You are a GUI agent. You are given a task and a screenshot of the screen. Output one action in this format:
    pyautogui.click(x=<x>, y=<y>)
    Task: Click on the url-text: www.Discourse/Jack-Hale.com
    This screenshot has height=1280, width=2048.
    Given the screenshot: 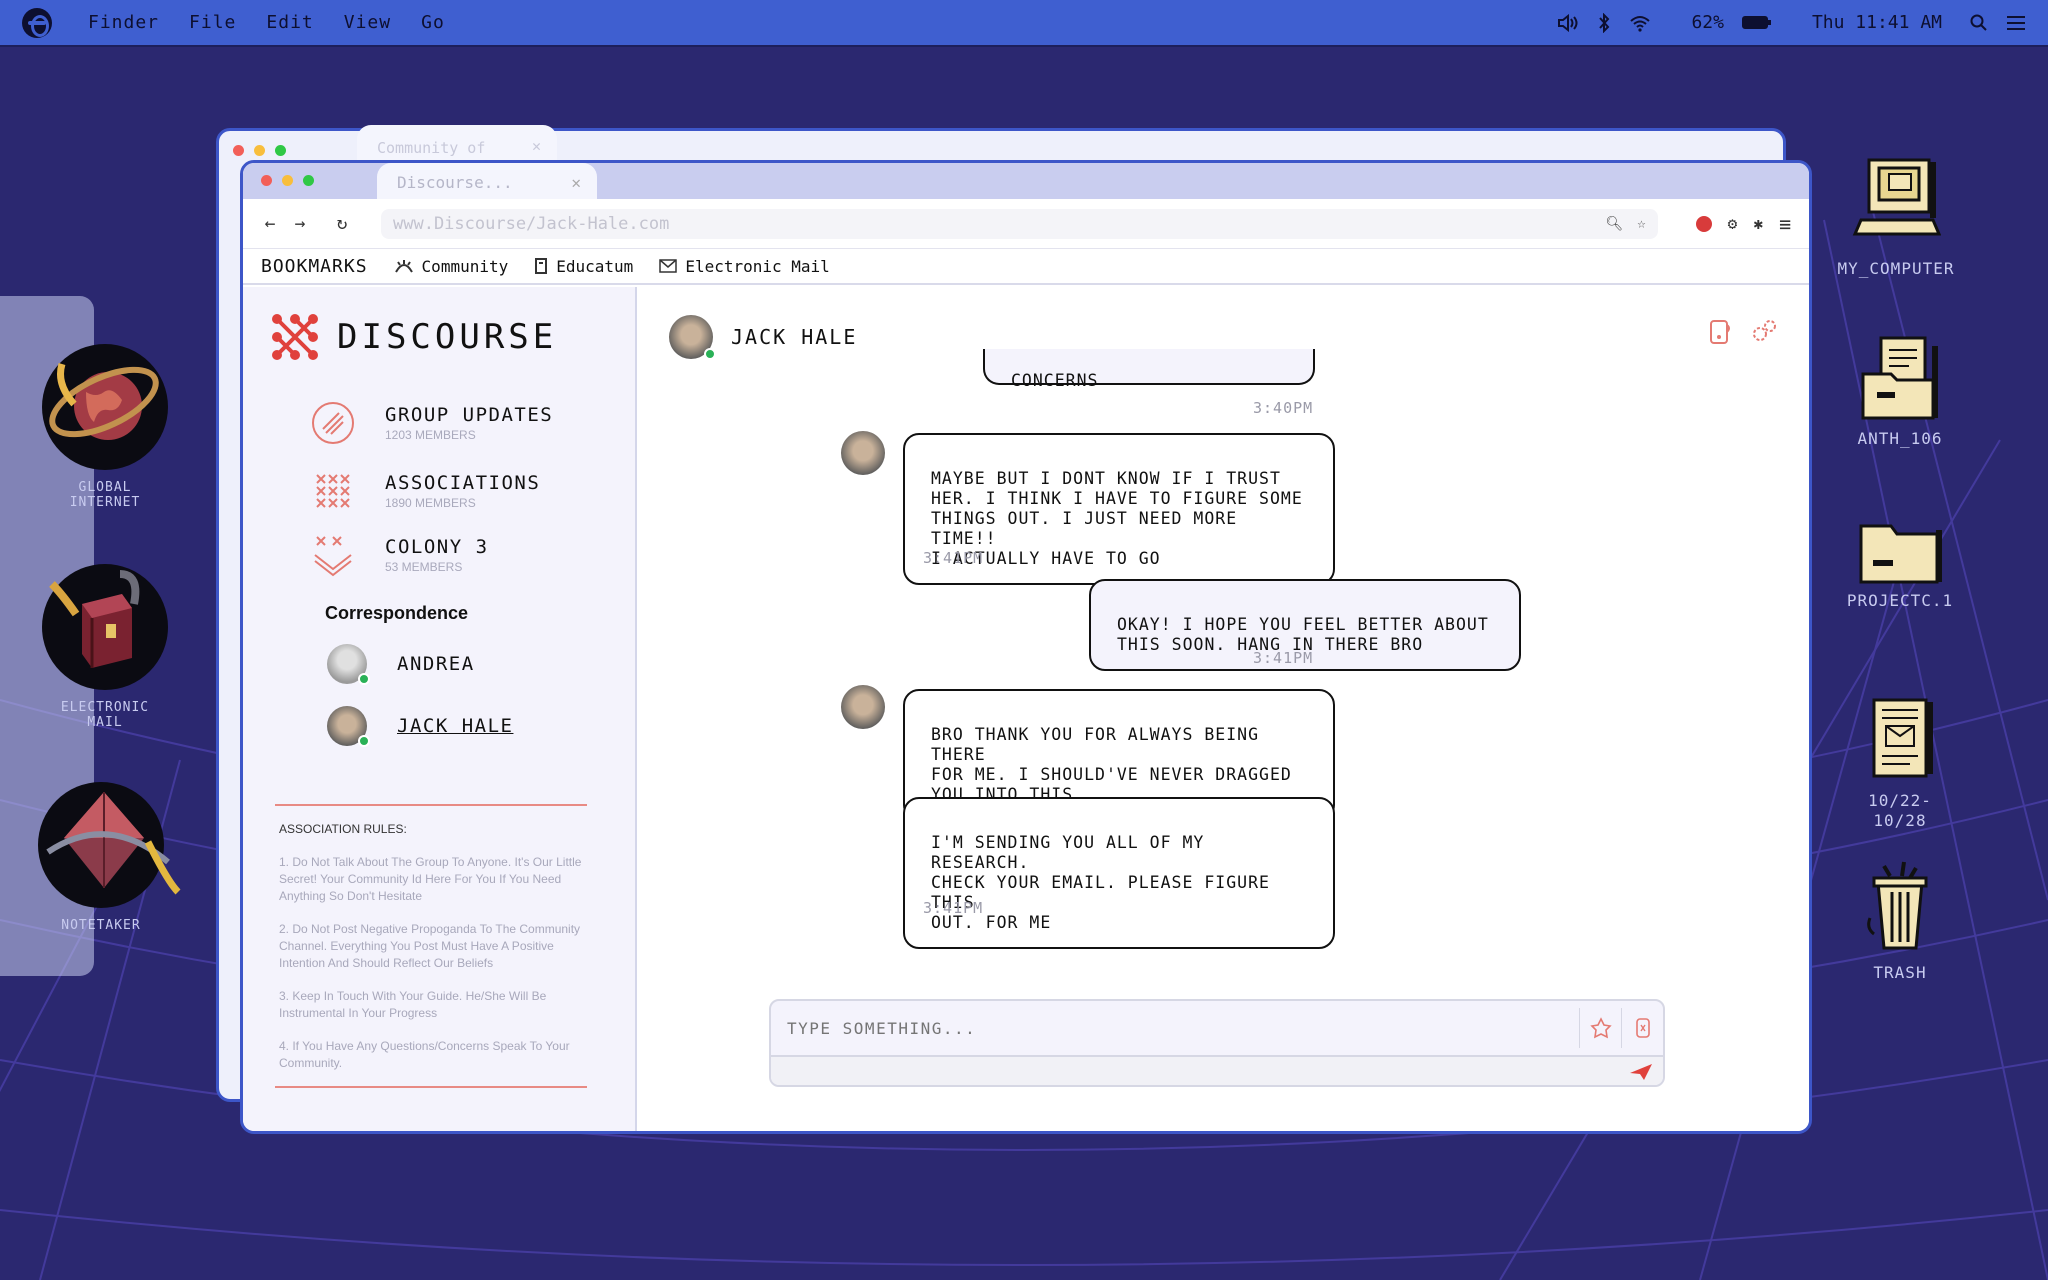 What is the action you would take?
    pyautogui.click(x=531, y=223)
    